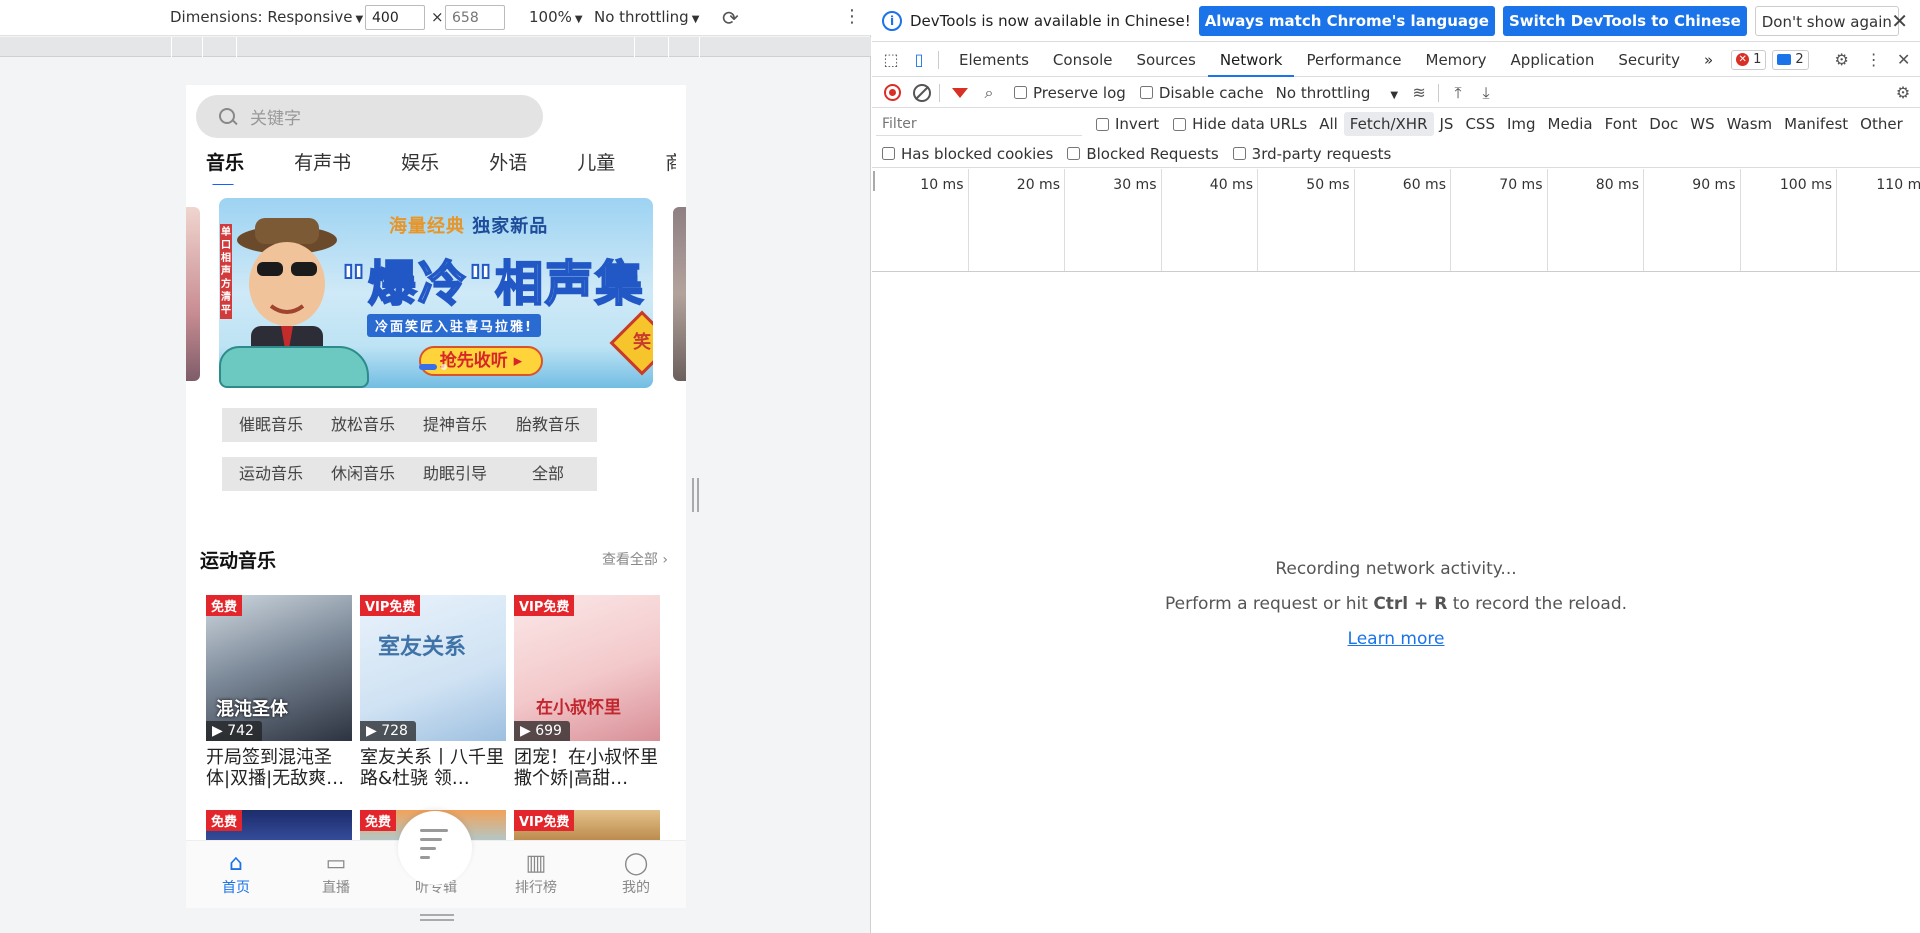  What do you see at coordinates (435, 848) in the screenshot?
I see `player-button` at bounding box center [435, 848].